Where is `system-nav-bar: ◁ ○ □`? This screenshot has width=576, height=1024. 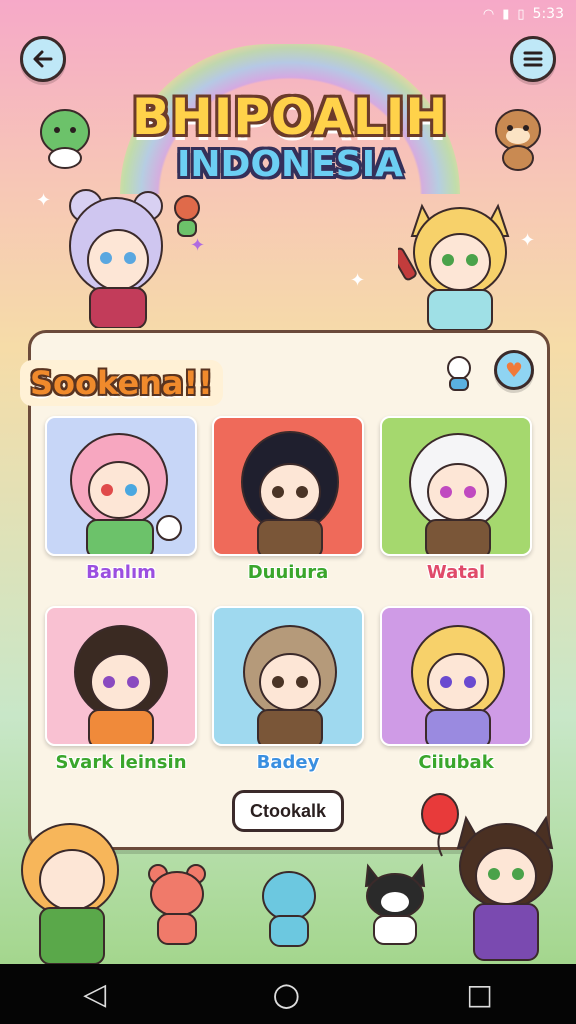 system-nav-bar: ◁ ○ □ is located at coordinates (288, 994).